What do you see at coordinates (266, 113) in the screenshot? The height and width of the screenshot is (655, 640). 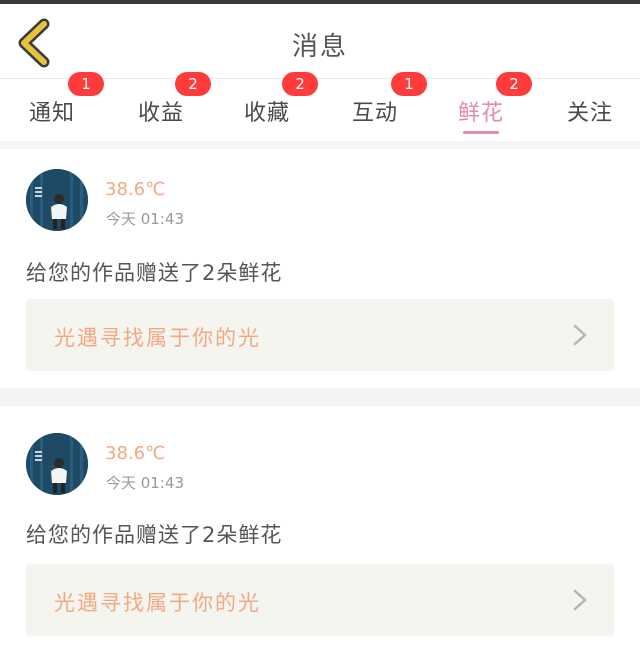 I see `tab-label: 收藏` at bounding box center [266, 113].